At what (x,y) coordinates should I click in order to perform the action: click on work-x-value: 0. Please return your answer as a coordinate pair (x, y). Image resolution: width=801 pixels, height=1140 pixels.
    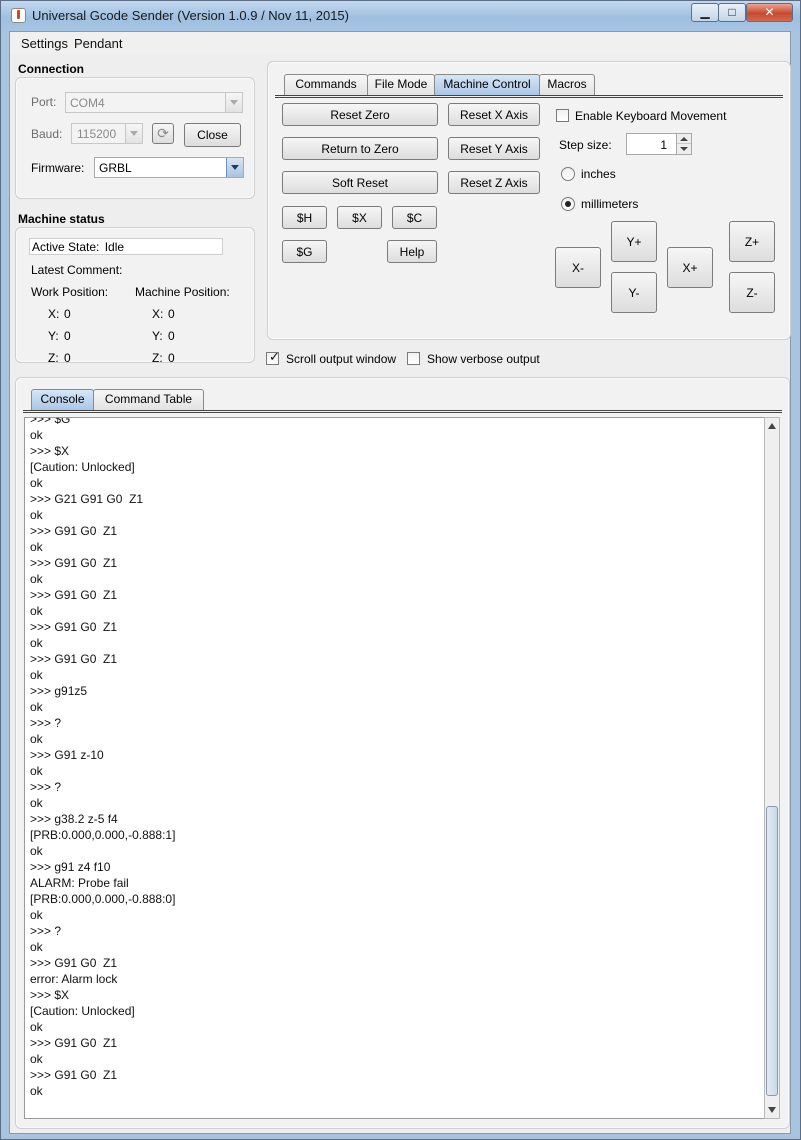
    Looking at the image, I should click on (67, 314).